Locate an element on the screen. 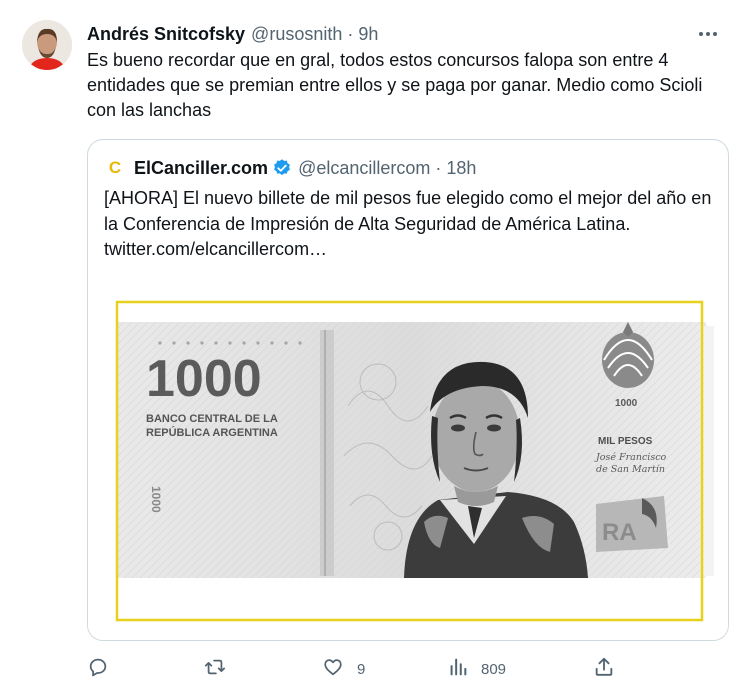  bank-name-line1: BANCO CENTRAL DE LA is located at coordinates (212, 419).